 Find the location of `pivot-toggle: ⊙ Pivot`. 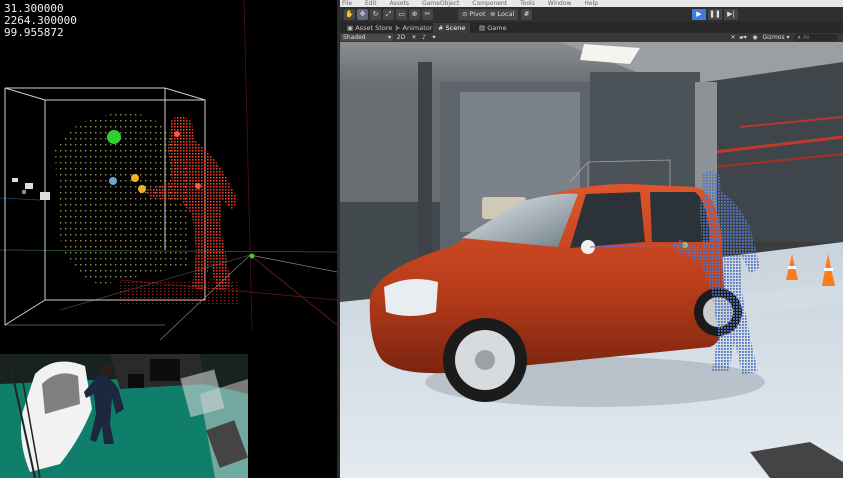

pivot-toggle: ⊙ Pivot is located at coordinates (474, 14).